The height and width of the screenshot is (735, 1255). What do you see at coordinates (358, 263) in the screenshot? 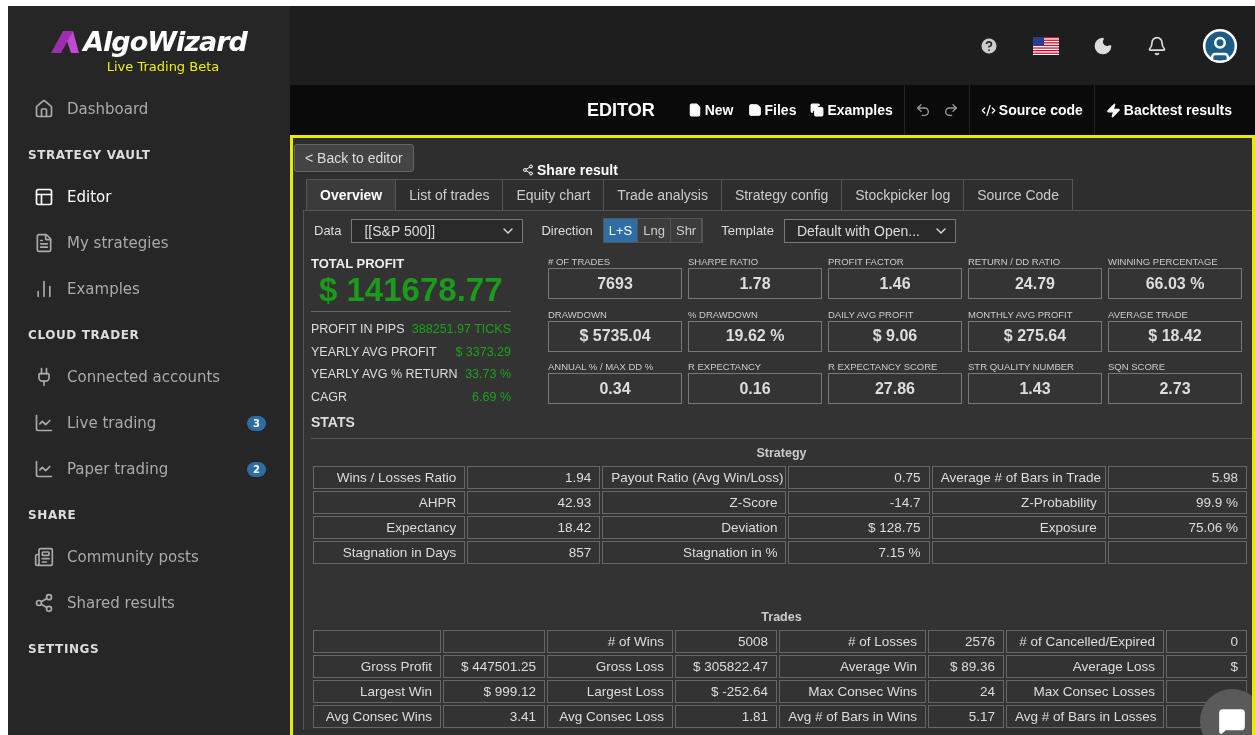
I see `total-profit-label: TOTAL PROFIT` at bounding box center [358, 263].